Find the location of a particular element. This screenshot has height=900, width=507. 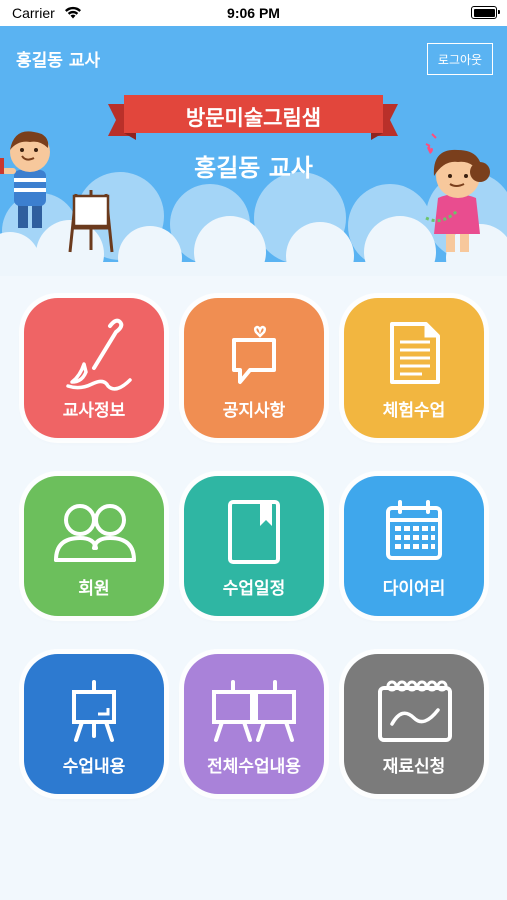

menu-tile-class-content: 수업내용 is located at coordinates (94, 724).